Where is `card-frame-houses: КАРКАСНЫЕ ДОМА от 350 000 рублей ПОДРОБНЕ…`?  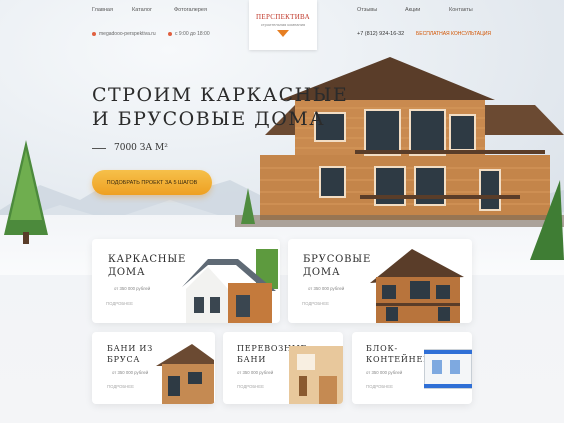 card-frame-houses: КАРКАСНЫЕ ДОМА от 350 000 рублей ПОДРОБНЕ… is located at coordinates (186, 281).